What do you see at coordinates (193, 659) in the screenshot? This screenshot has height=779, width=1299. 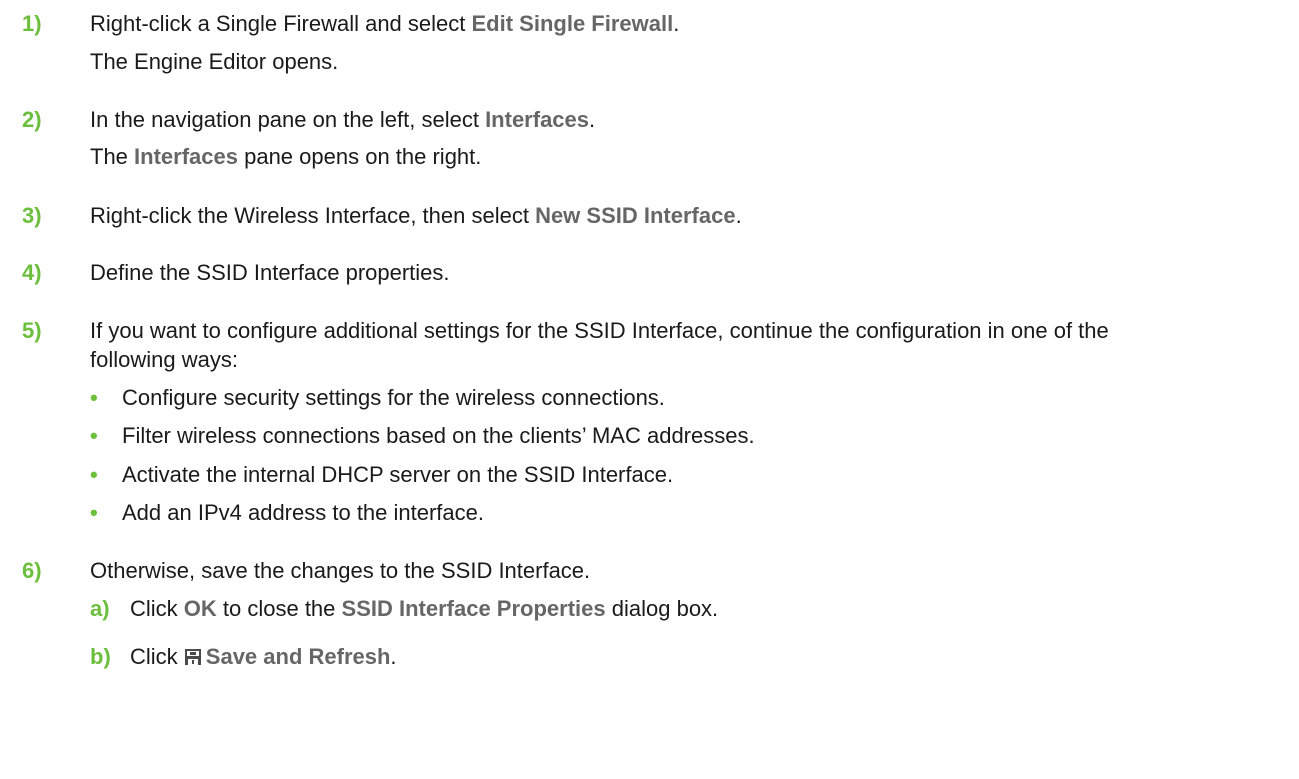 I see `save-icon` at bounding box center [193, 659].